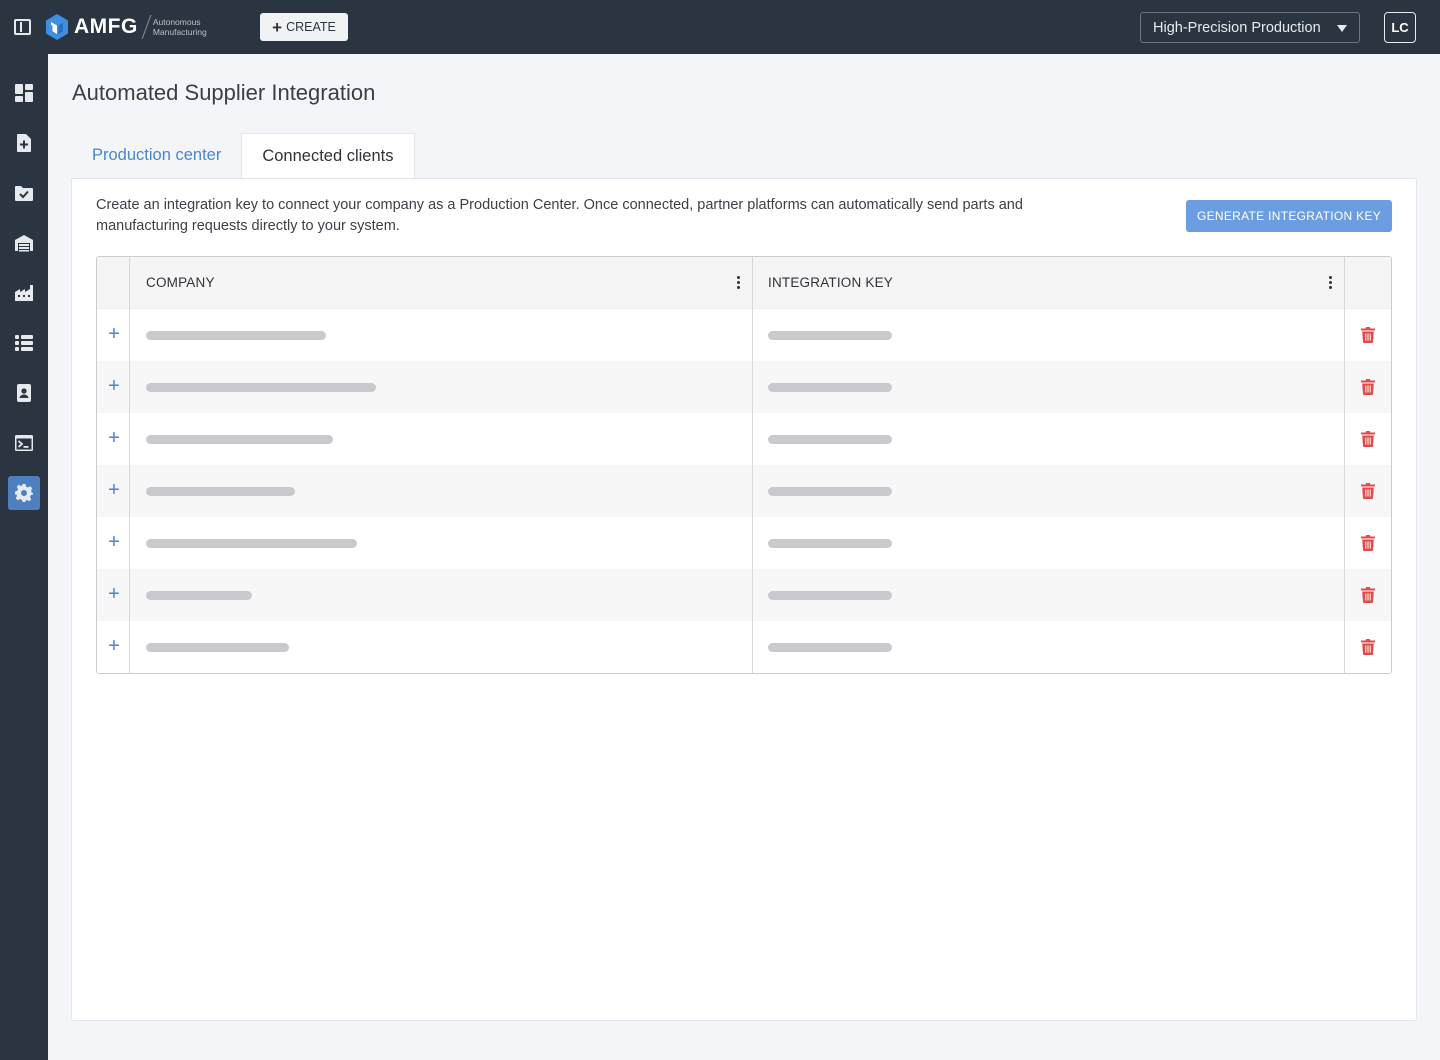  Describe the element at coordinates (22, 27) in the screenshot. I see `sidebar-toggle-icon` at that location.